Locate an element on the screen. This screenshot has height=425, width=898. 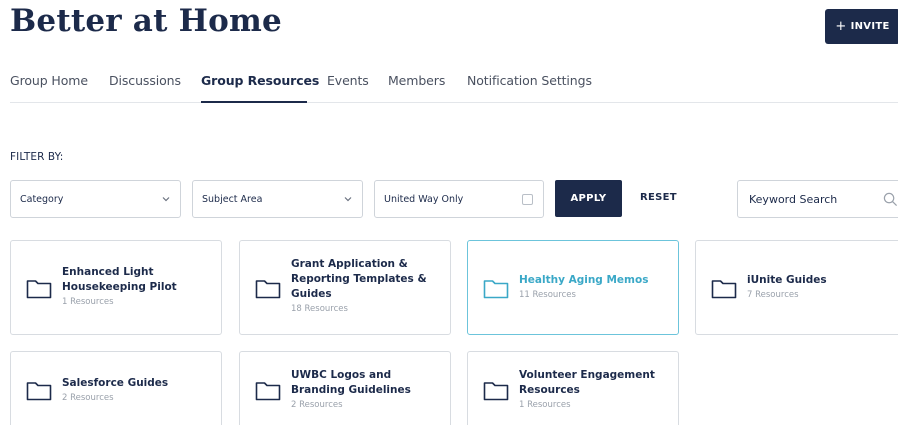
resource-count: 18 Resources is located at coordinates (319, 309).